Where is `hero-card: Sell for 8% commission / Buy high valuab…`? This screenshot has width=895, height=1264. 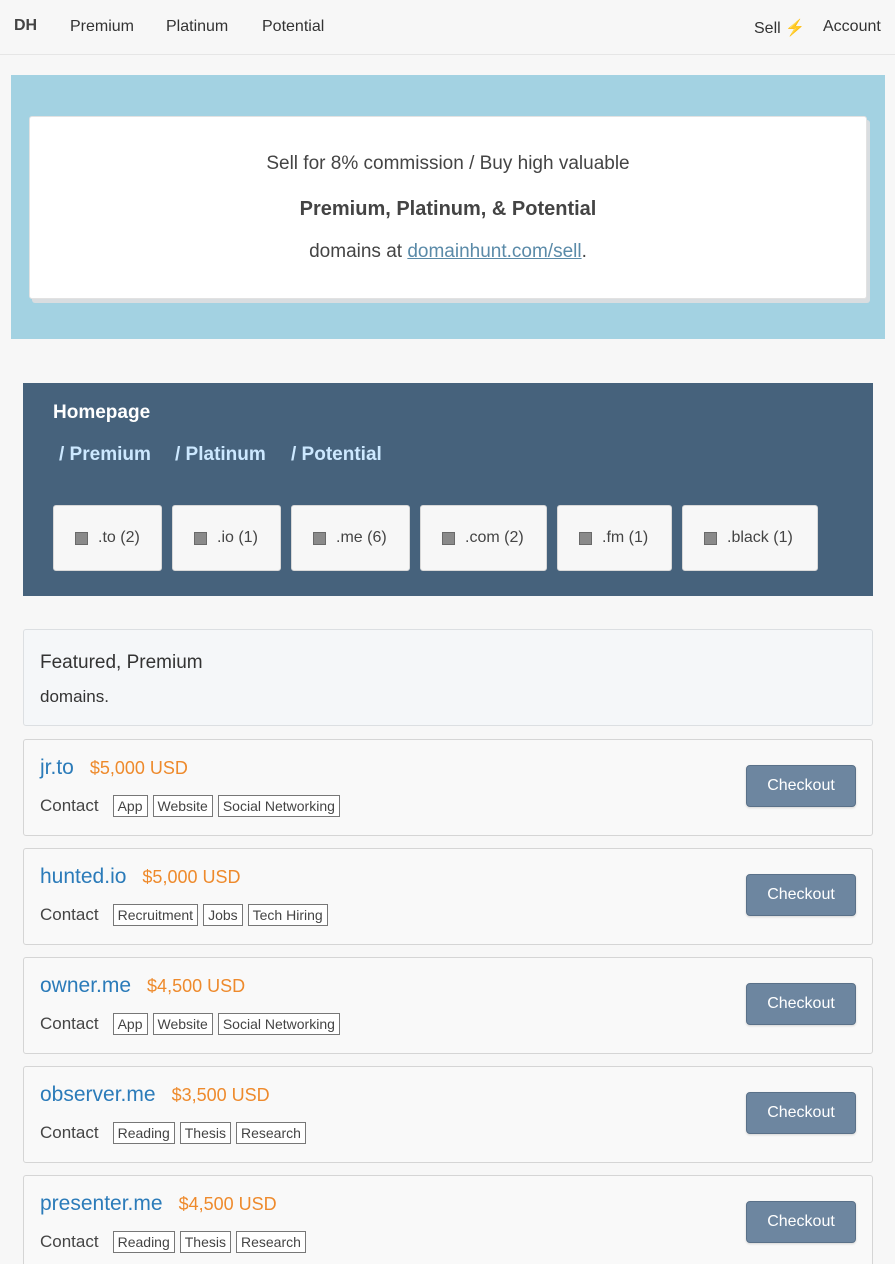
hero-card: Sell for 8% commission / Buy high valuab… is located at coordinates (448, 207).